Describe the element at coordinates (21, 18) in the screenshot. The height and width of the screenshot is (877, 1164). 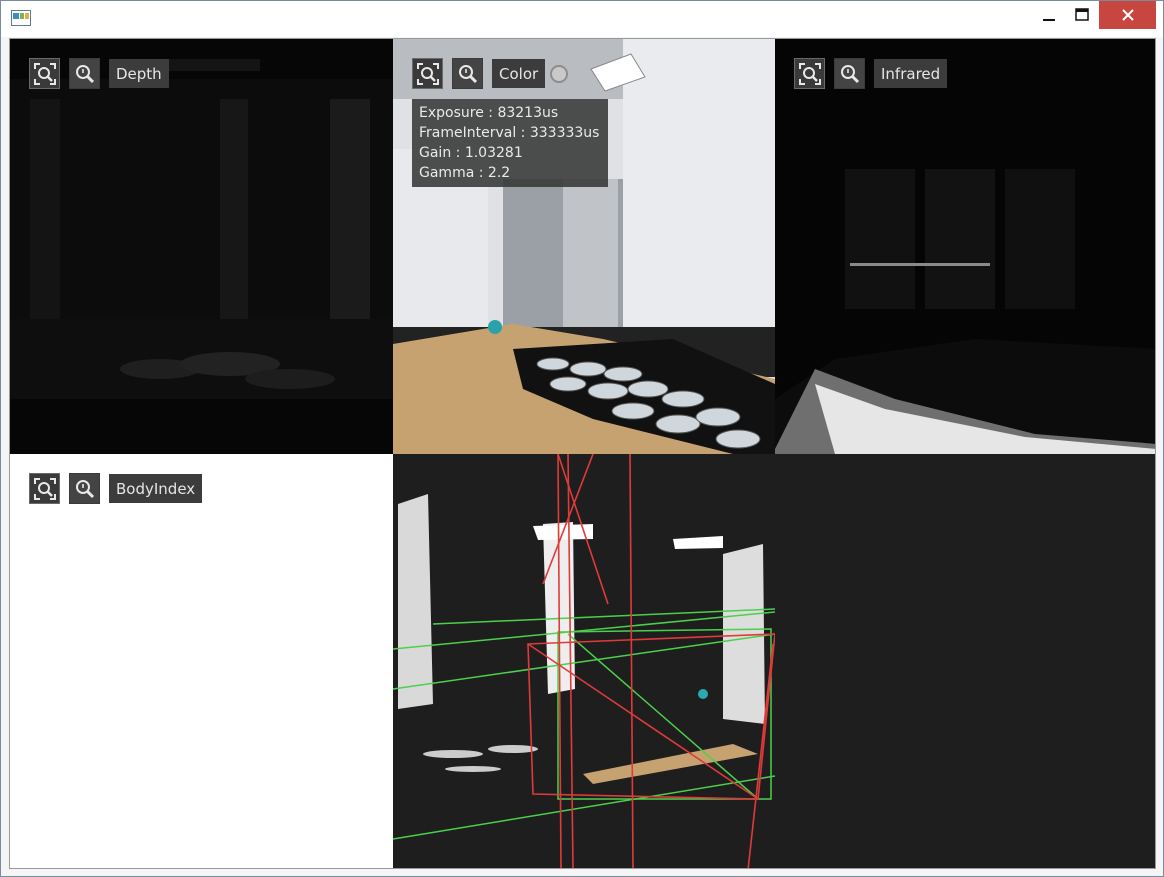
I see `app-icon` at that location.